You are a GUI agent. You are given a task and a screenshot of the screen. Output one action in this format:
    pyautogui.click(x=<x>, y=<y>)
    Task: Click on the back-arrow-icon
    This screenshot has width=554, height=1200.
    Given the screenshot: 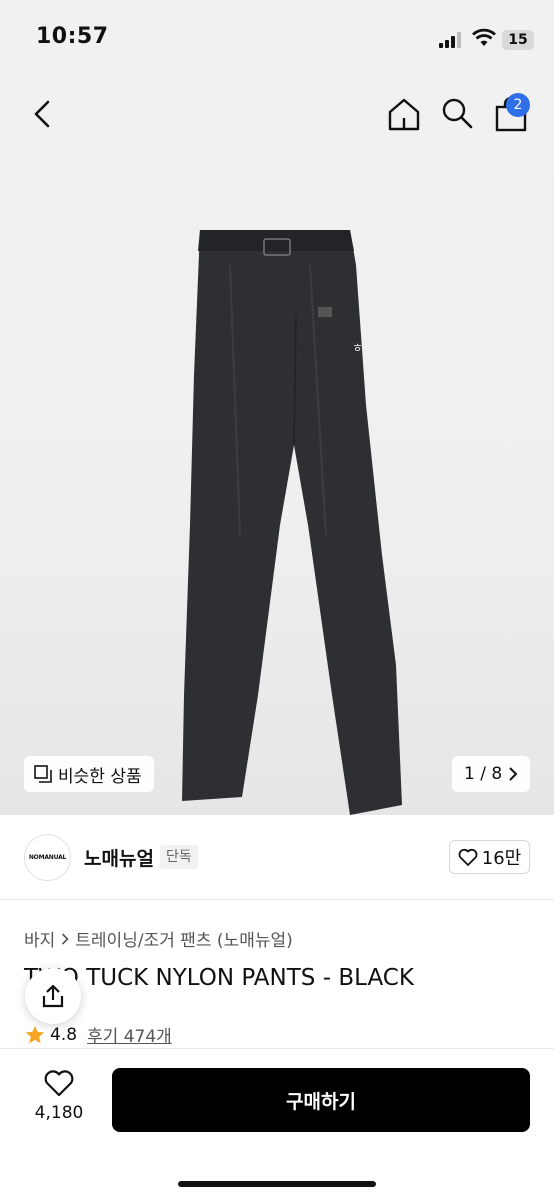 What is the action you would take?
    pyautogui.click(x=42, y=114)
    